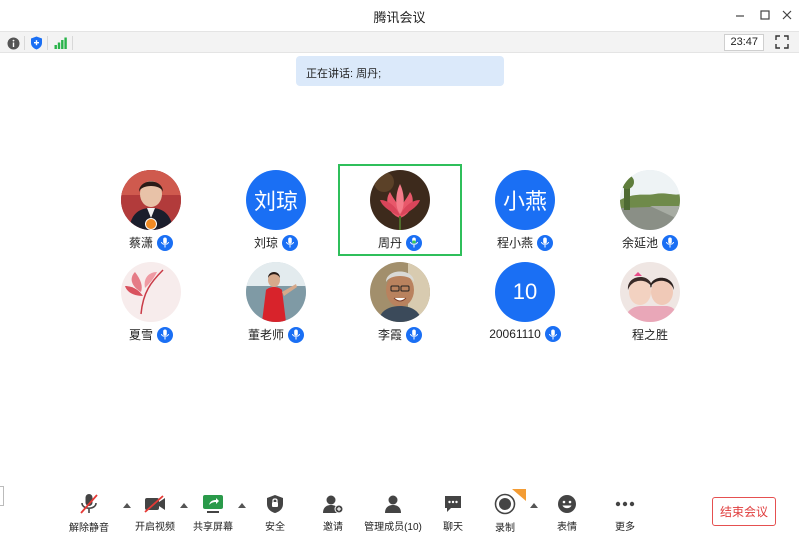 This screenshot has width=799, height=535. Describe the element at coordinates (36, 43) in the screenshot. I see `shield-icon` at that location.